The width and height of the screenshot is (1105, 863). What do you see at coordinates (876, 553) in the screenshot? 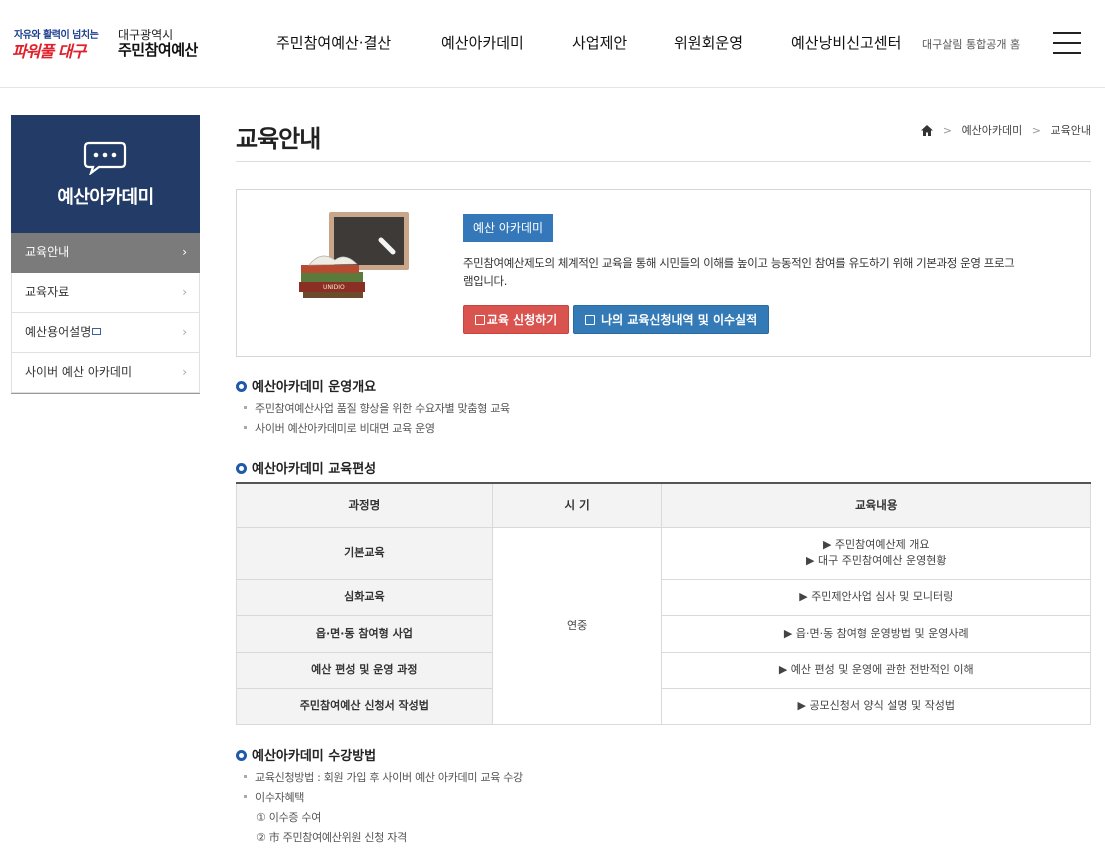
I see `course-content: ▶ 주민참여예산제 개요 ▶ 대구 주민참여예산 운영현황` at bounding box center [876, 553].